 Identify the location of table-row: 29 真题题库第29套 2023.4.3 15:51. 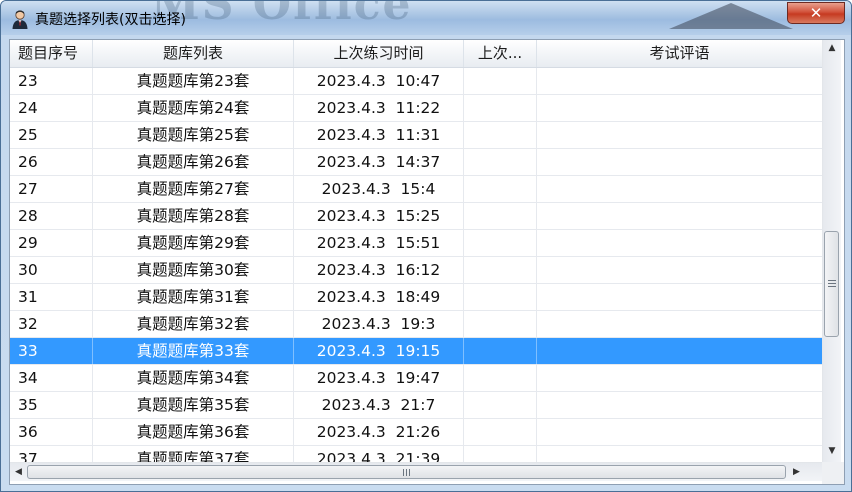
(416, 243).